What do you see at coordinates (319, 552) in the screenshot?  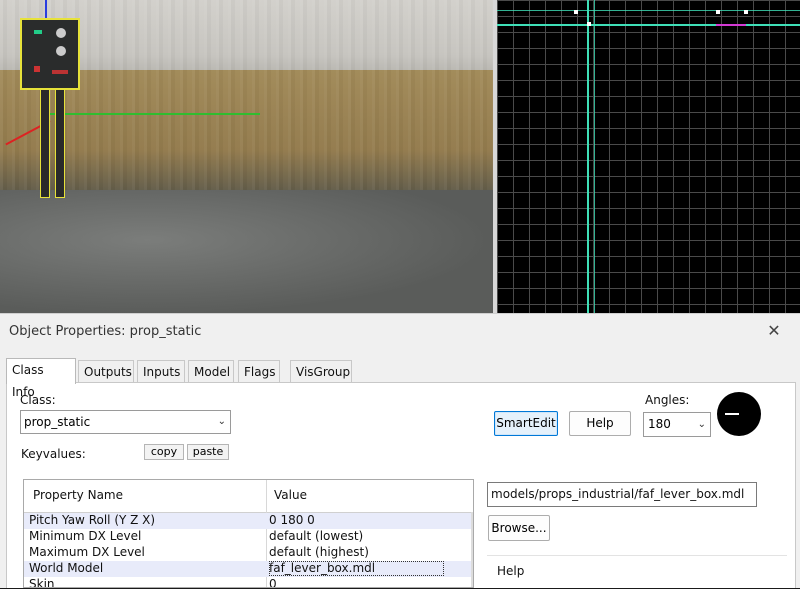 I see `property-value: default (highest)` at bounding box center [319, 552].